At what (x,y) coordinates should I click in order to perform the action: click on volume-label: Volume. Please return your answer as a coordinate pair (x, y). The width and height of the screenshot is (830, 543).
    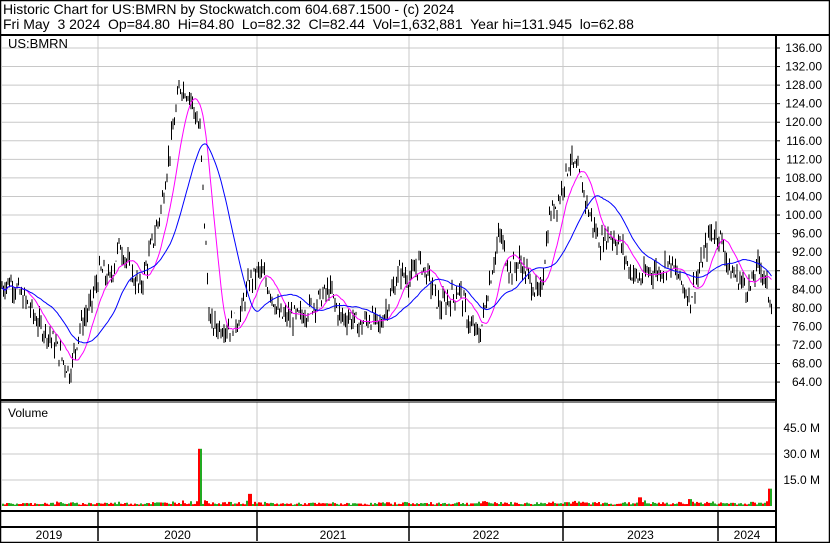
    Looking at the image, I should click on (28, 413).